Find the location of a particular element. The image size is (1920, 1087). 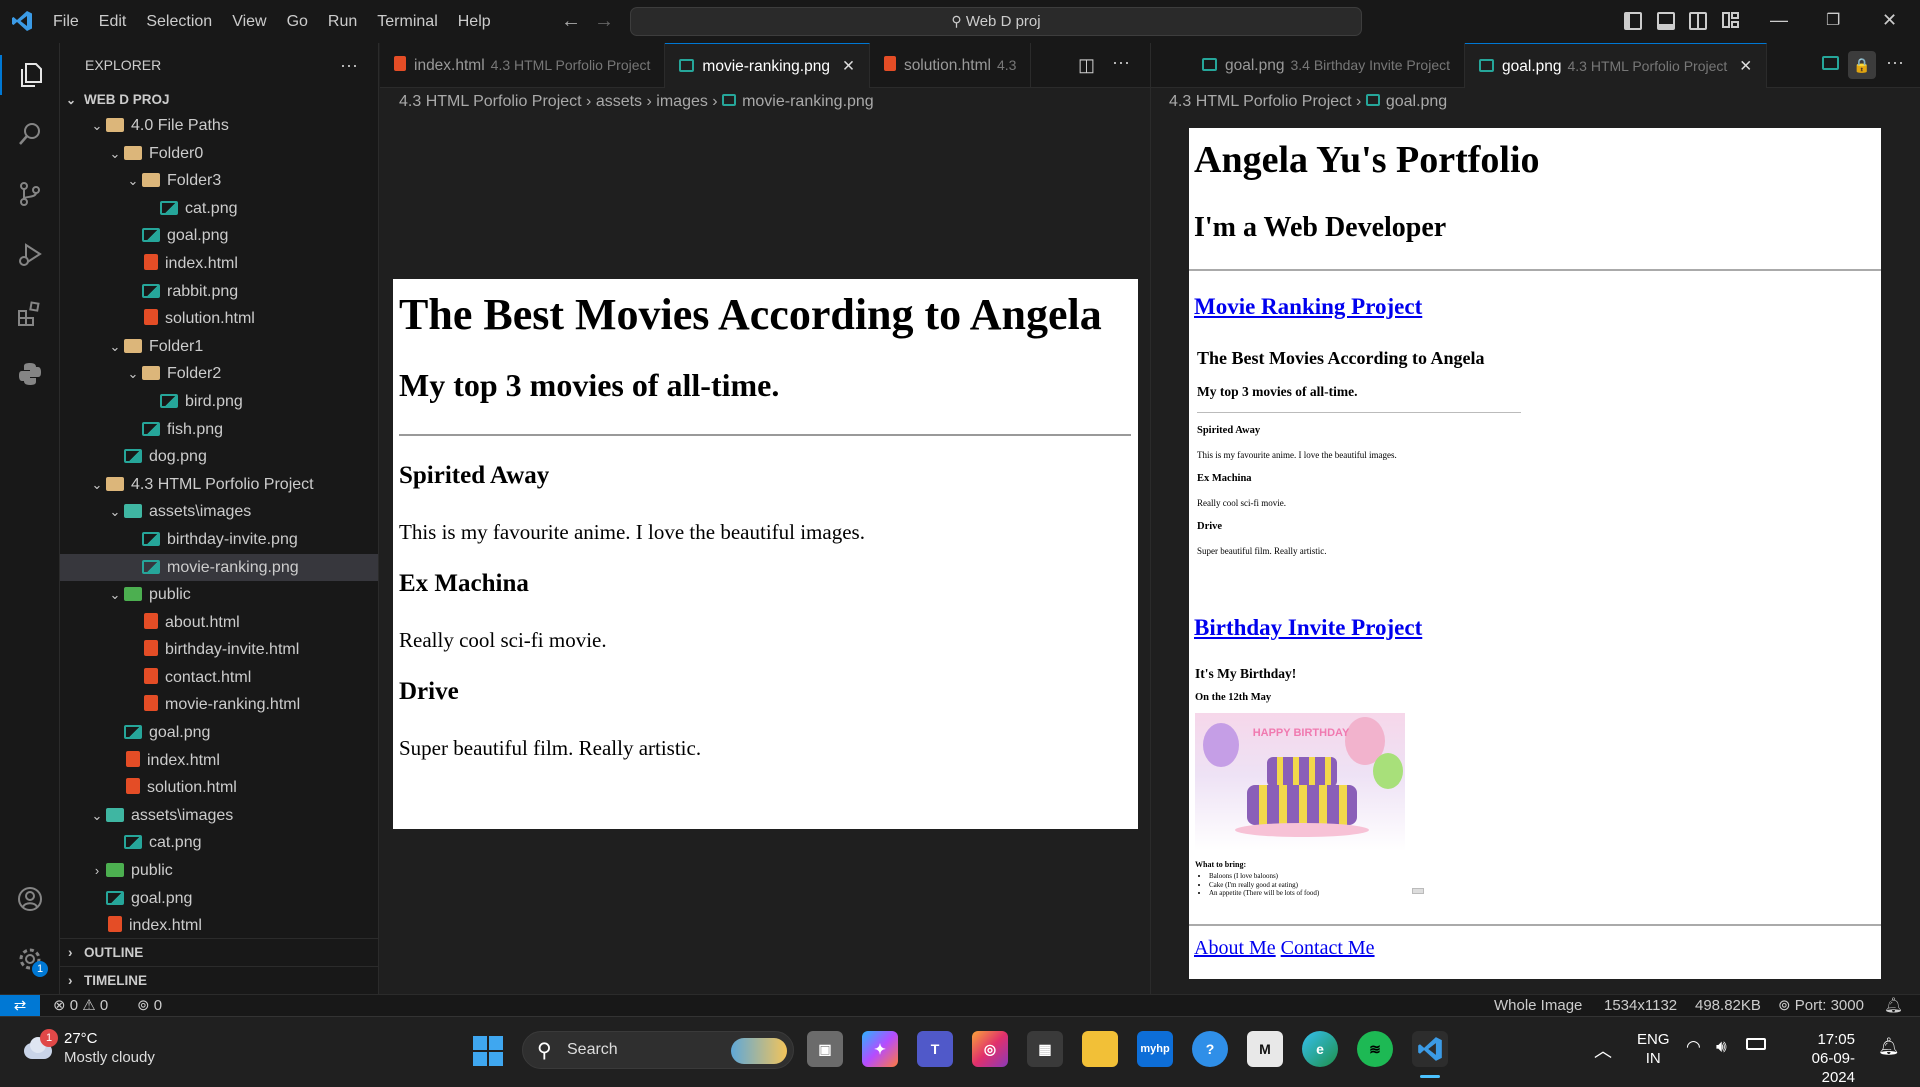

breadcrumb-item: images is located at coordinates (682, 101).